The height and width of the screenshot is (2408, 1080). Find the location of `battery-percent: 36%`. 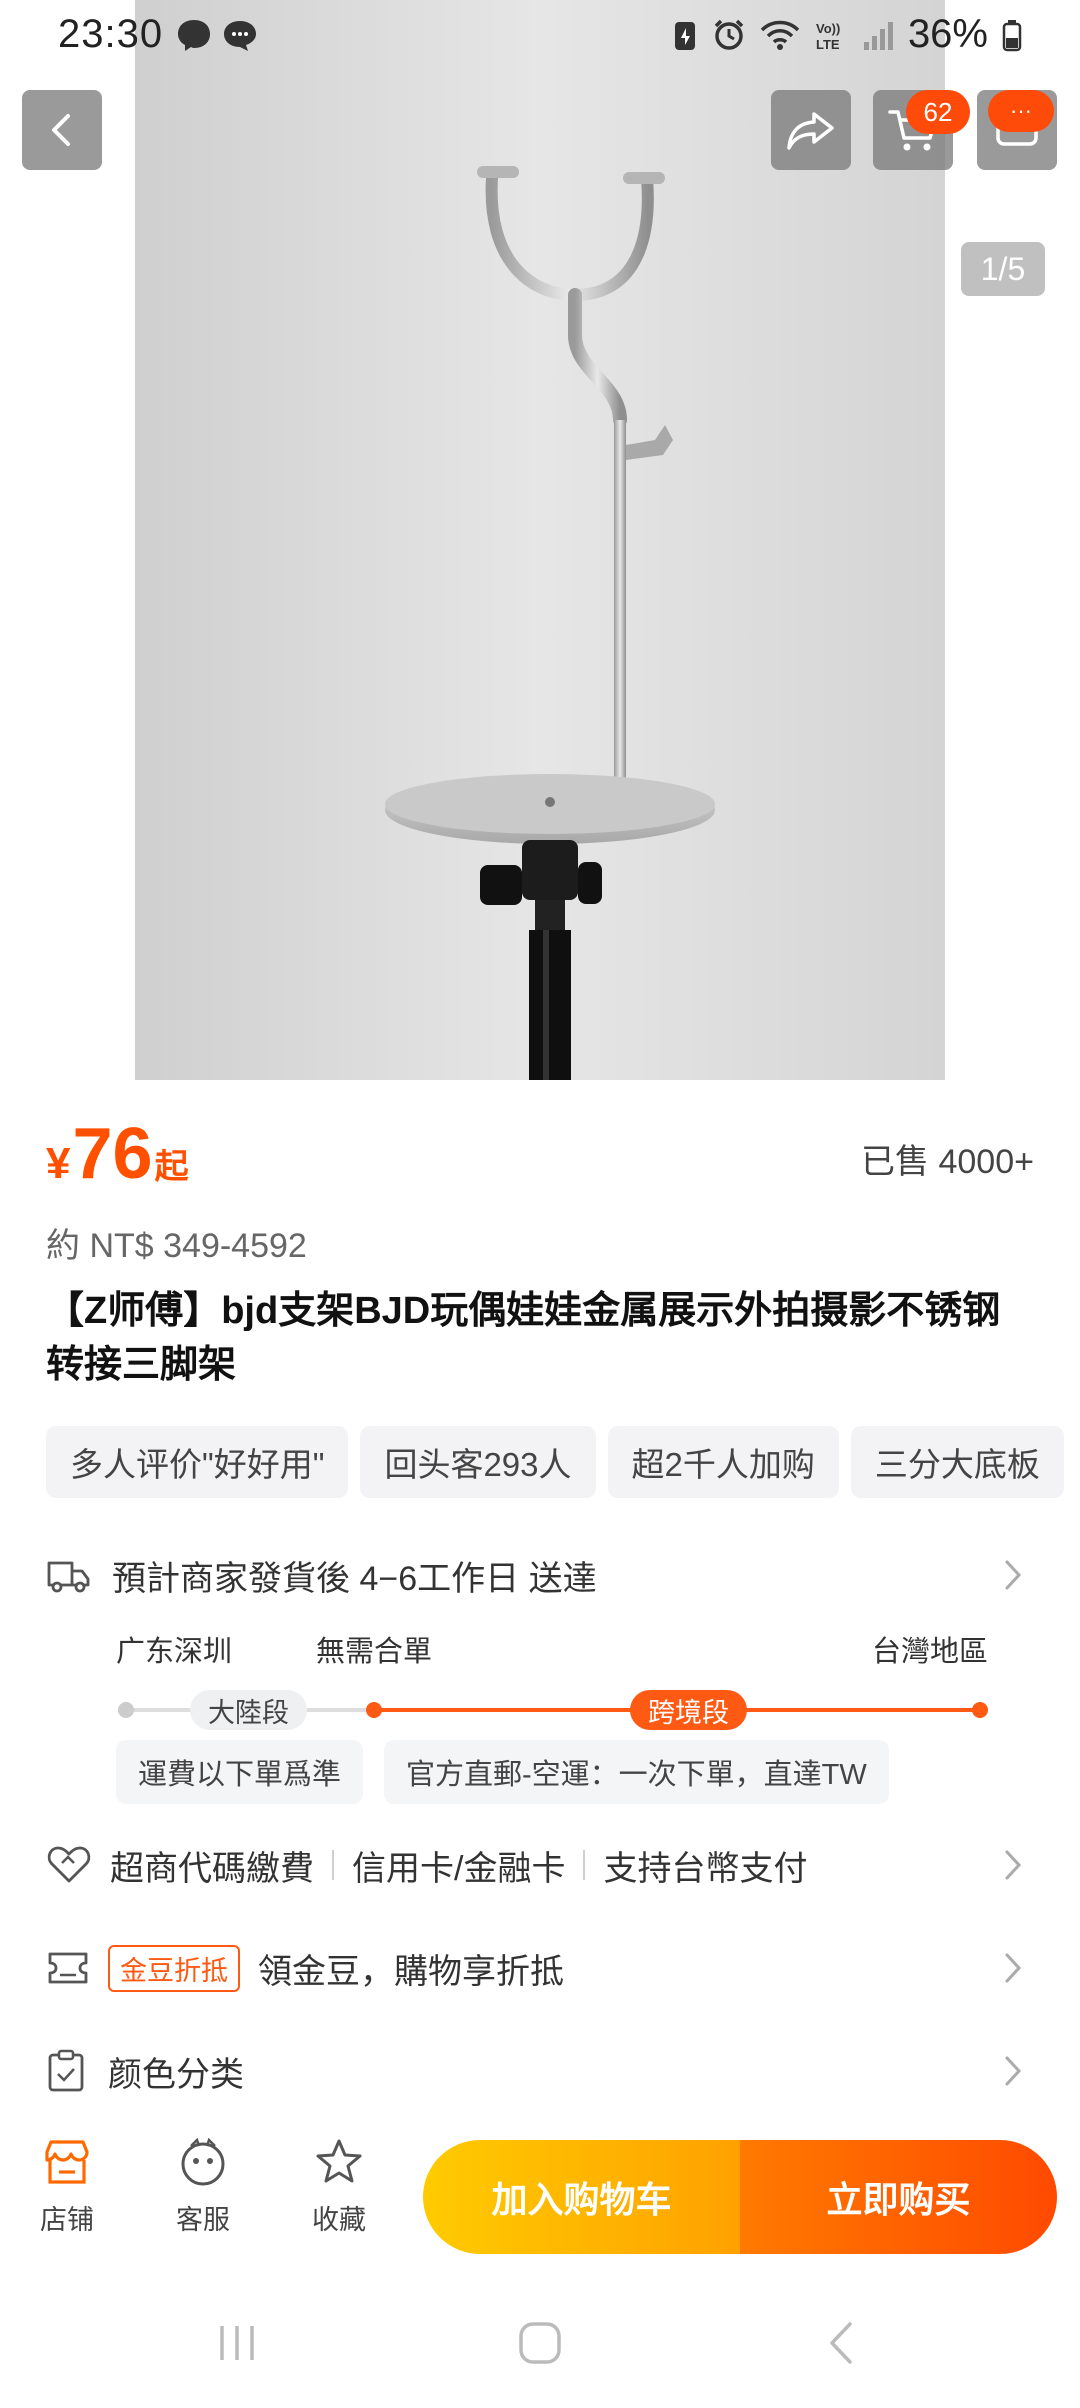

battery-percent: 36% is located at coordinates (947, 34).